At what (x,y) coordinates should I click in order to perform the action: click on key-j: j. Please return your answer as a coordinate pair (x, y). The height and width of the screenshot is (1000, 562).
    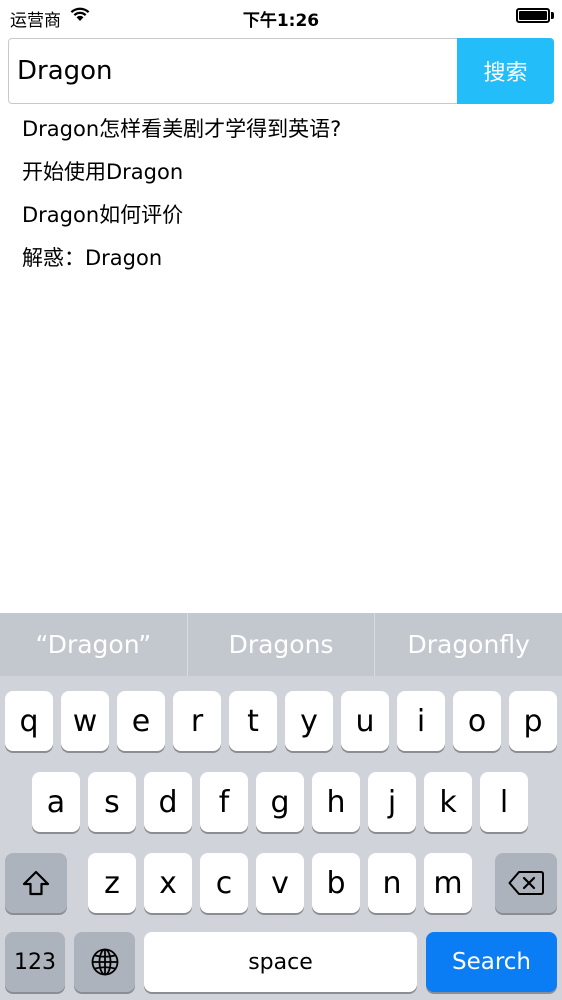
    Looking at the image, I should click on (392, 802).